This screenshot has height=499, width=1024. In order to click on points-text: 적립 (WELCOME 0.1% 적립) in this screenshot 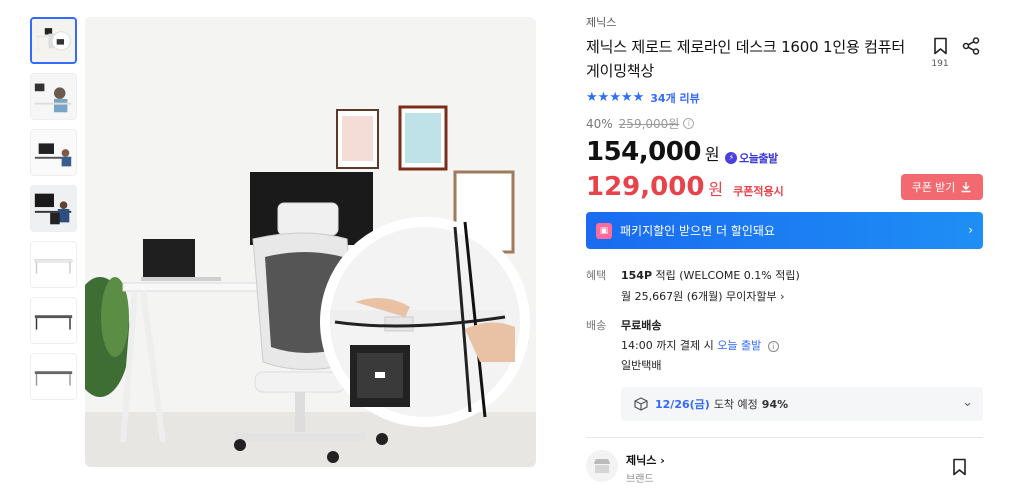, I will do `click(727, 275)`.